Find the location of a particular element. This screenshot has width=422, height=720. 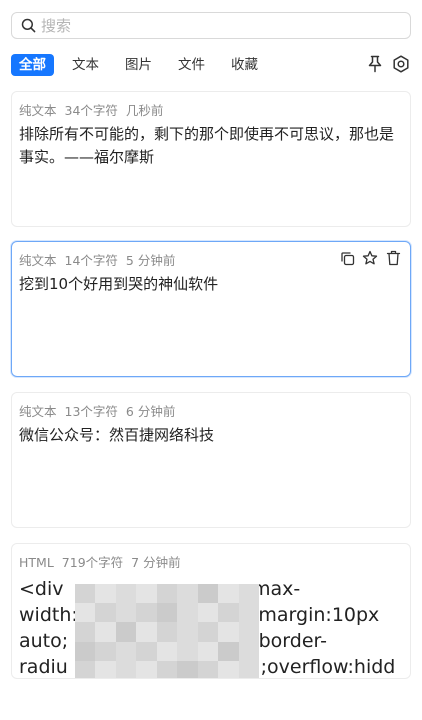

code-fragment: radiu is located at coordinates (43, 667).